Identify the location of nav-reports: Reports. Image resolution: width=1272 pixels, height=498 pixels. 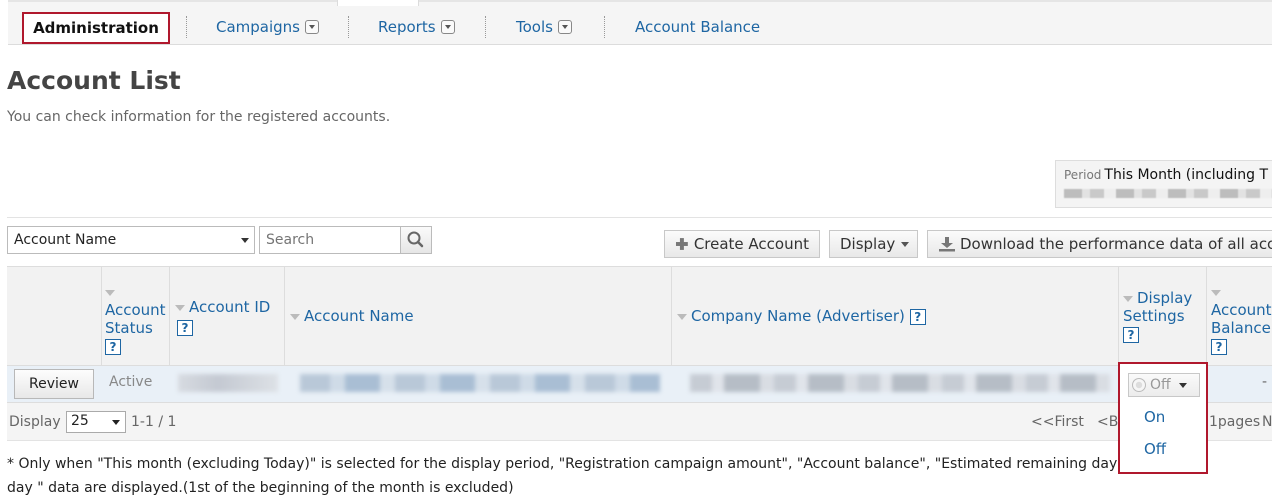
(416, 27).